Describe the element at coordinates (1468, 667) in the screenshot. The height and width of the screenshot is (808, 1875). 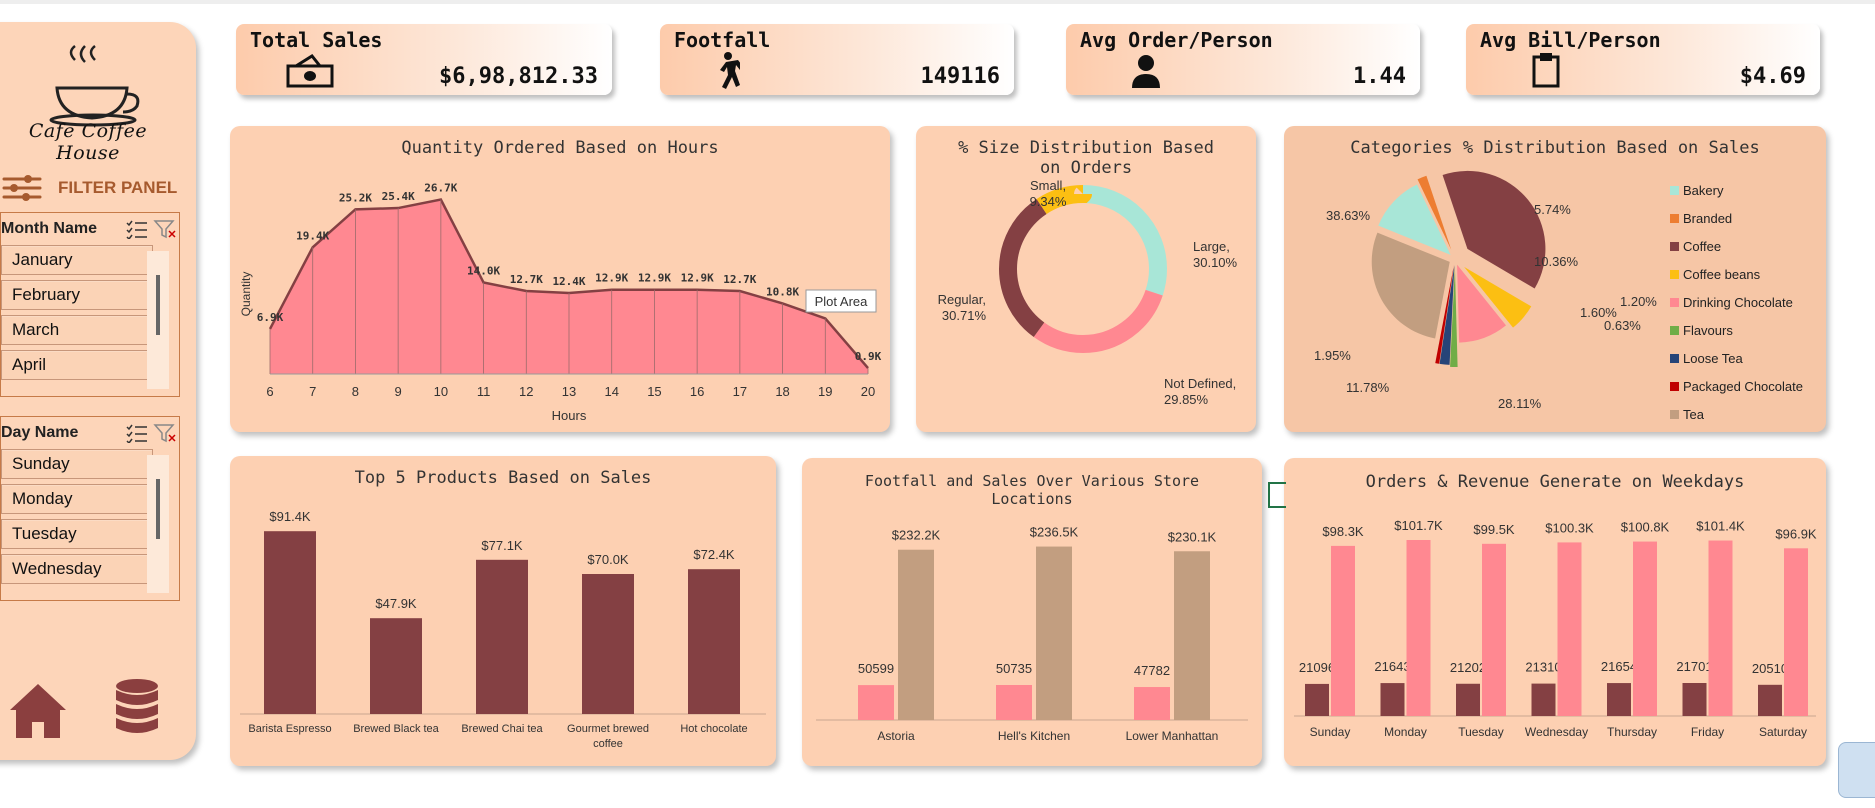
I see `bar-value-label: 21202` at that location.